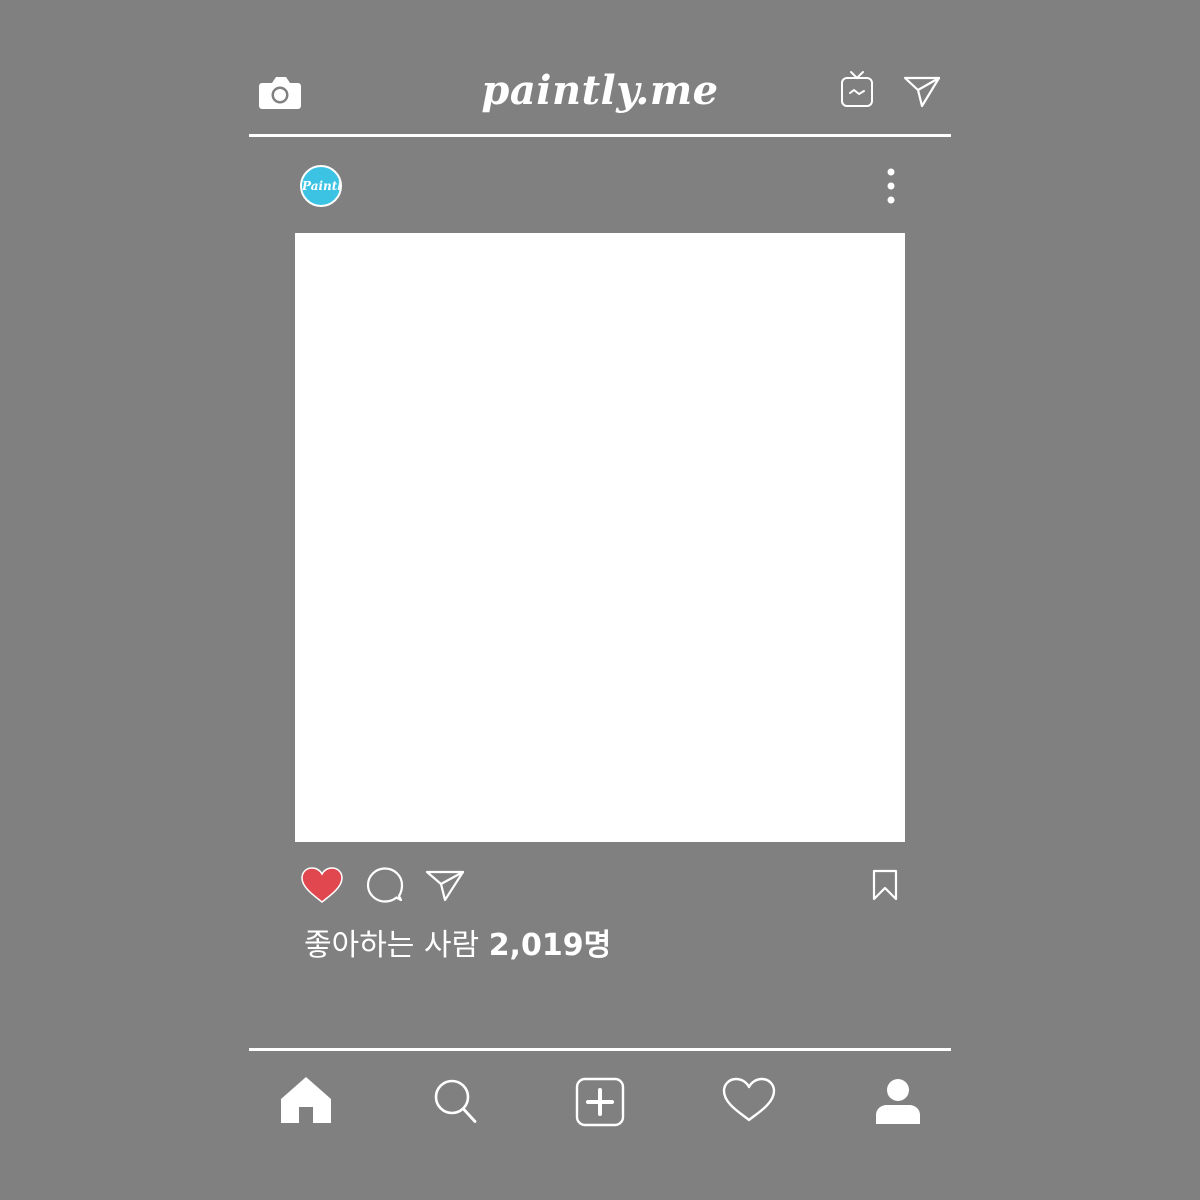  Describe the element at coordinates (885, 885) in the screenshot. I see `bookmark-icon` at that location.